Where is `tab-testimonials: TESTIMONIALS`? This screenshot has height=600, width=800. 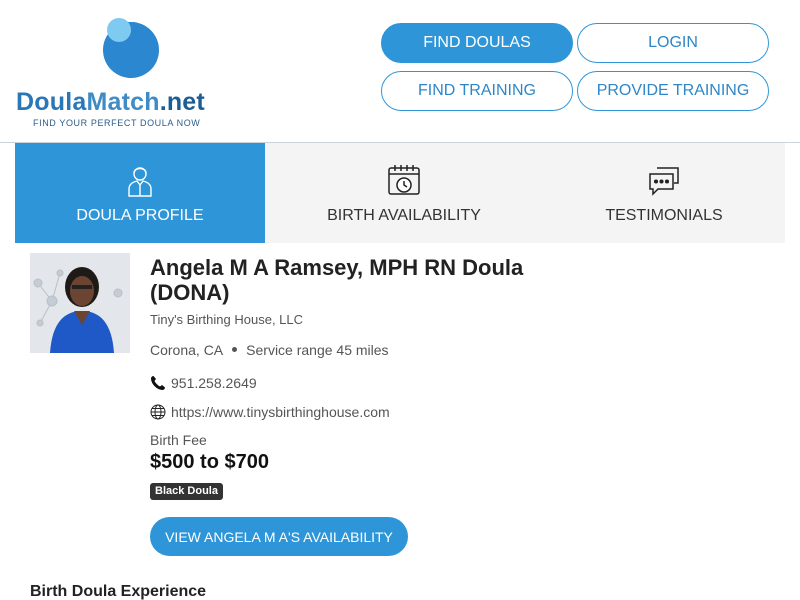
tab-testimonials: TESTIMONIALS is located at coordinates (664, 193).